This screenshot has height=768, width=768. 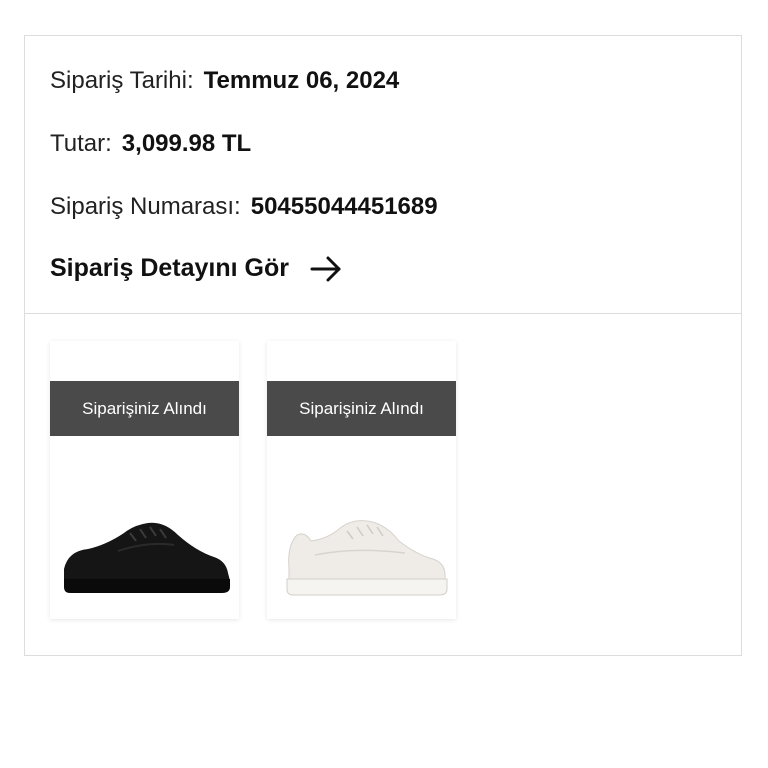 What do you see at coordinates (325, 268) in the screenshot?
I see `arrow-right-icon` at bounding box center [325, 268].